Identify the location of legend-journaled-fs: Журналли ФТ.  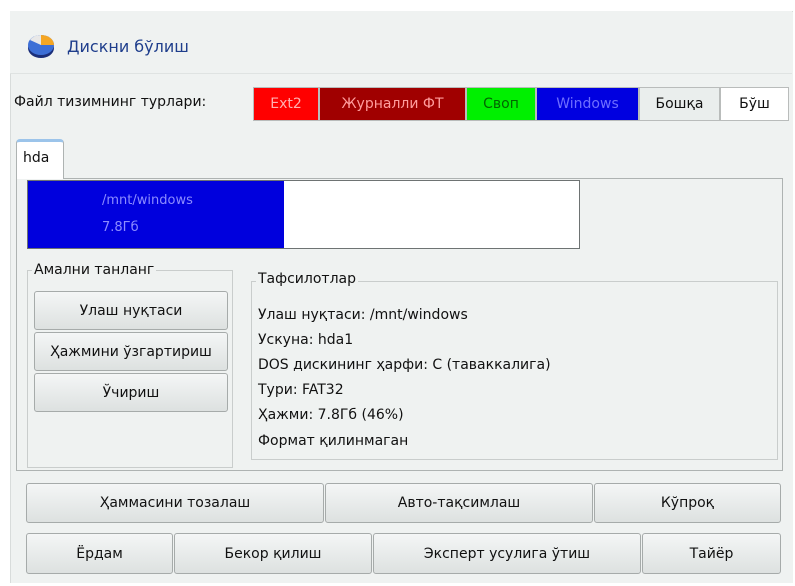
(392, 104).